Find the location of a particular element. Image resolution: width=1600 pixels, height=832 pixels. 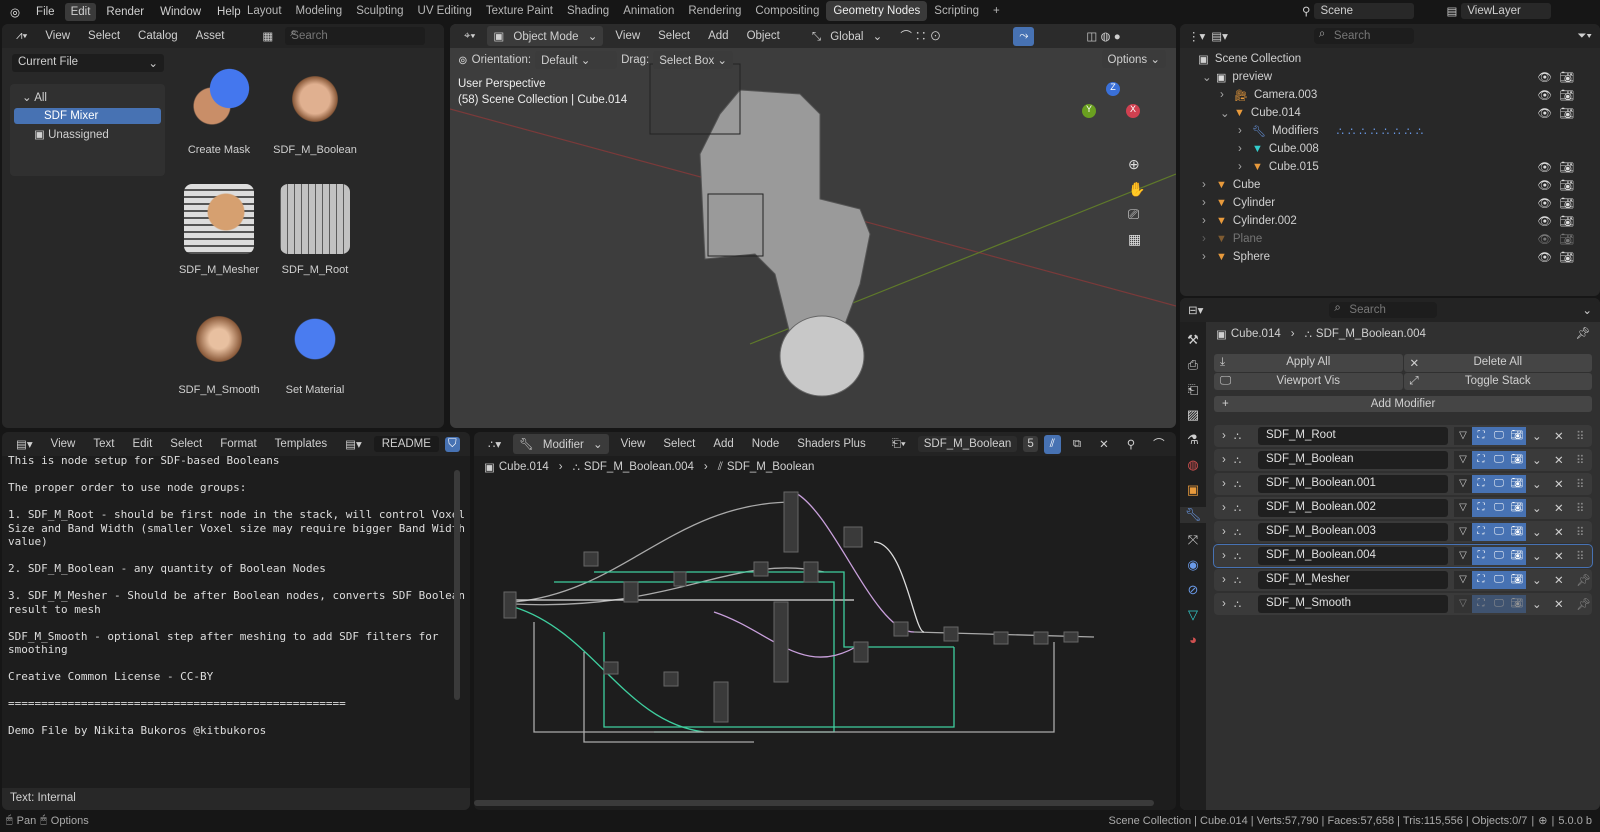

particles-tab-icon: ⤧ is located at coordinates (1193, 540).